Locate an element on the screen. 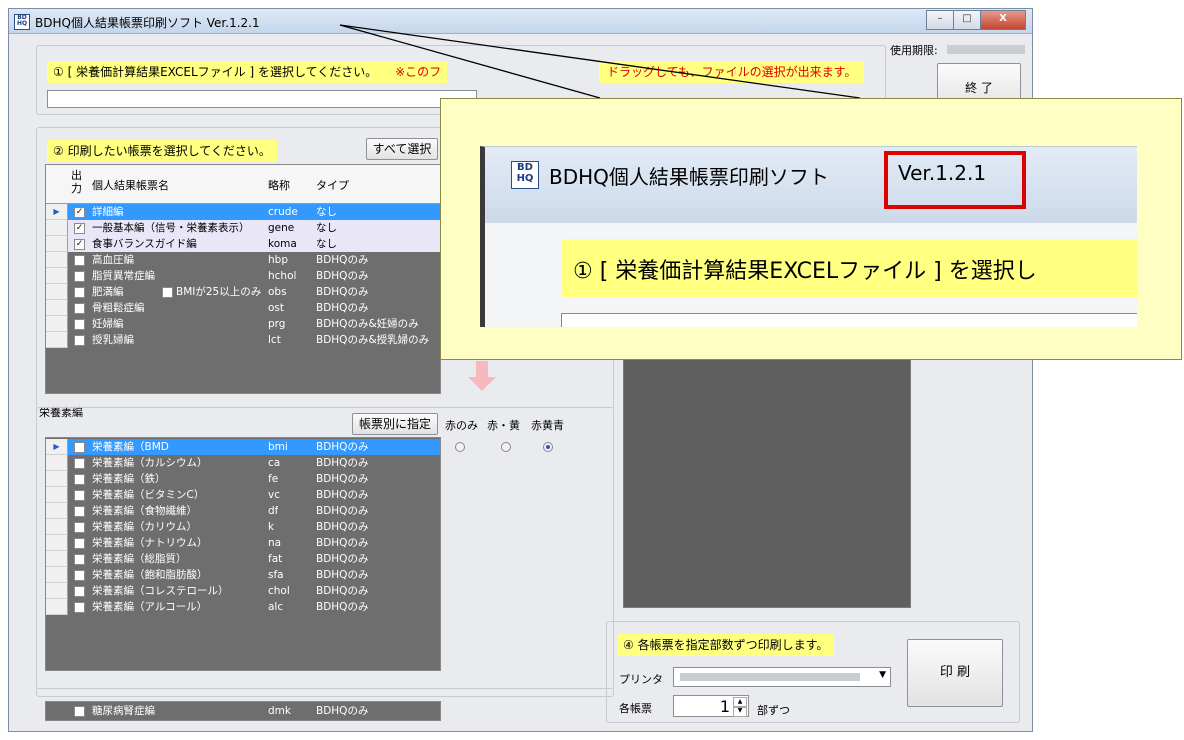 Image resolution: width=1184 pixels, height=740 pixels. zoom-version: Ver.1.2.1 is located at coordinates (942, 173).